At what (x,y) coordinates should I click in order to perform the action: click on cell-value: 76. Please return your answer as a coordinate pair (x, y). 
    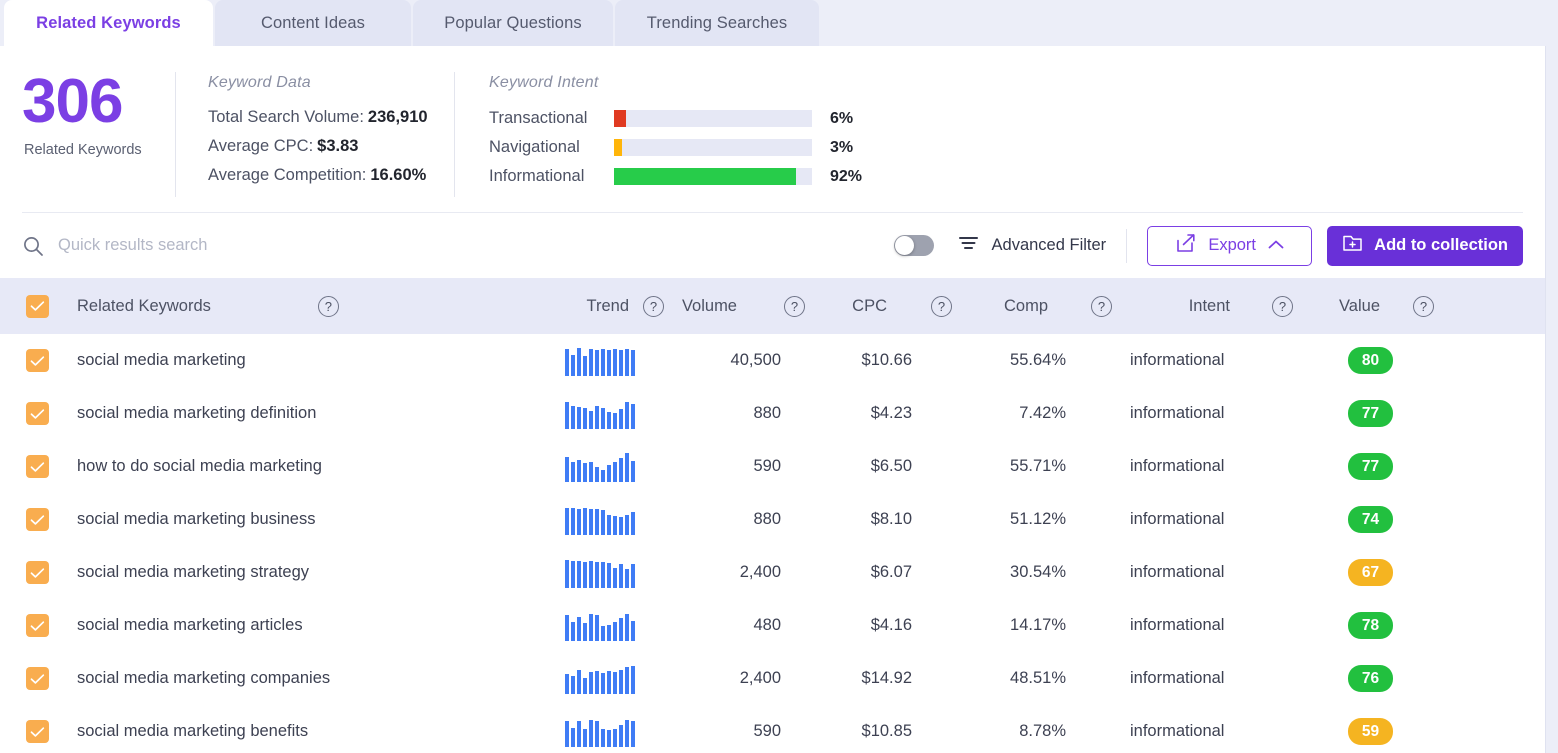
    Looking at the image, I should click on (1373, 678).